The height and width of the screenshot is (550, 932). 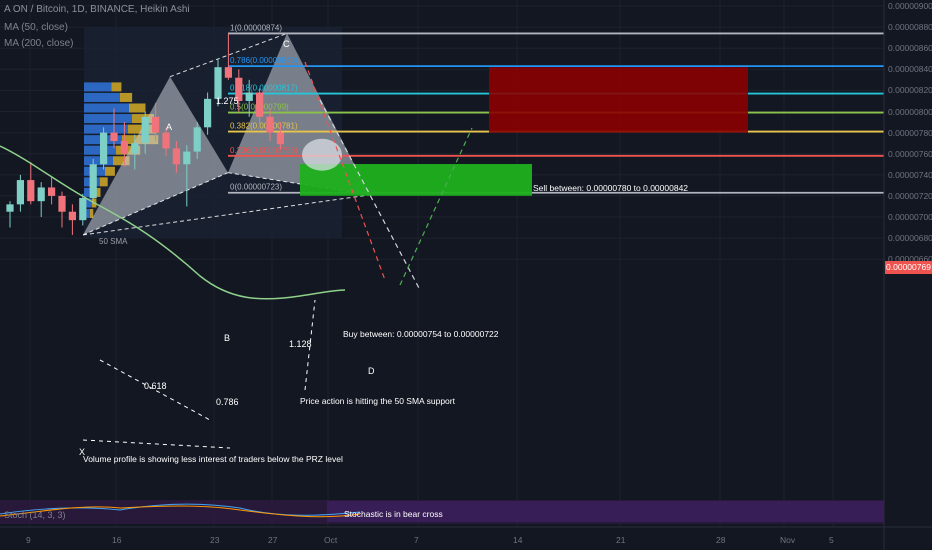 What do you see at coordinates (721, 540) in the screenshot?
I see `time-tick-label: 28` at bounding box center [721, 540].